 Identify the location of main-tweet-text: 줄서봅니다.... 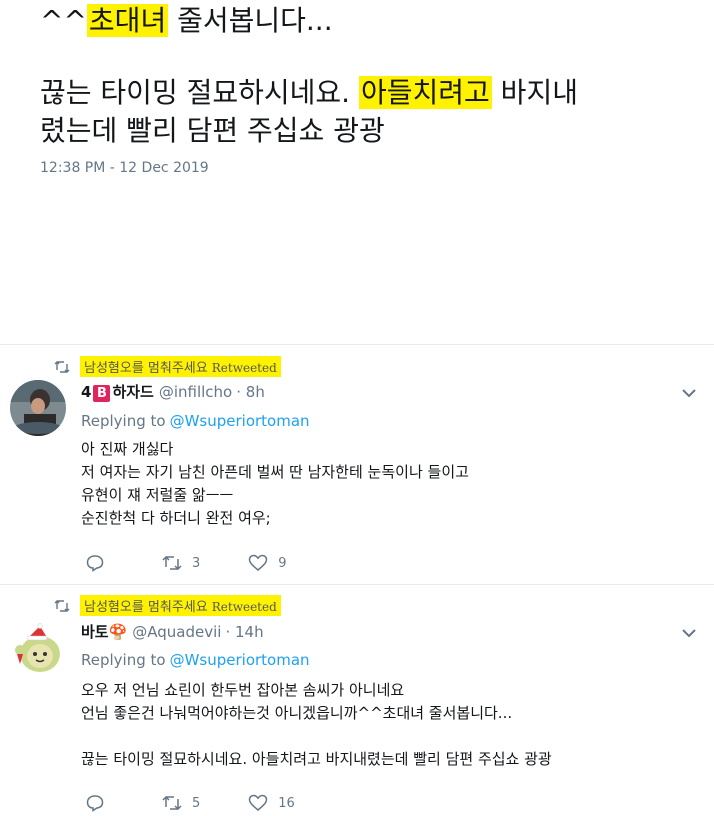
(250, 20).